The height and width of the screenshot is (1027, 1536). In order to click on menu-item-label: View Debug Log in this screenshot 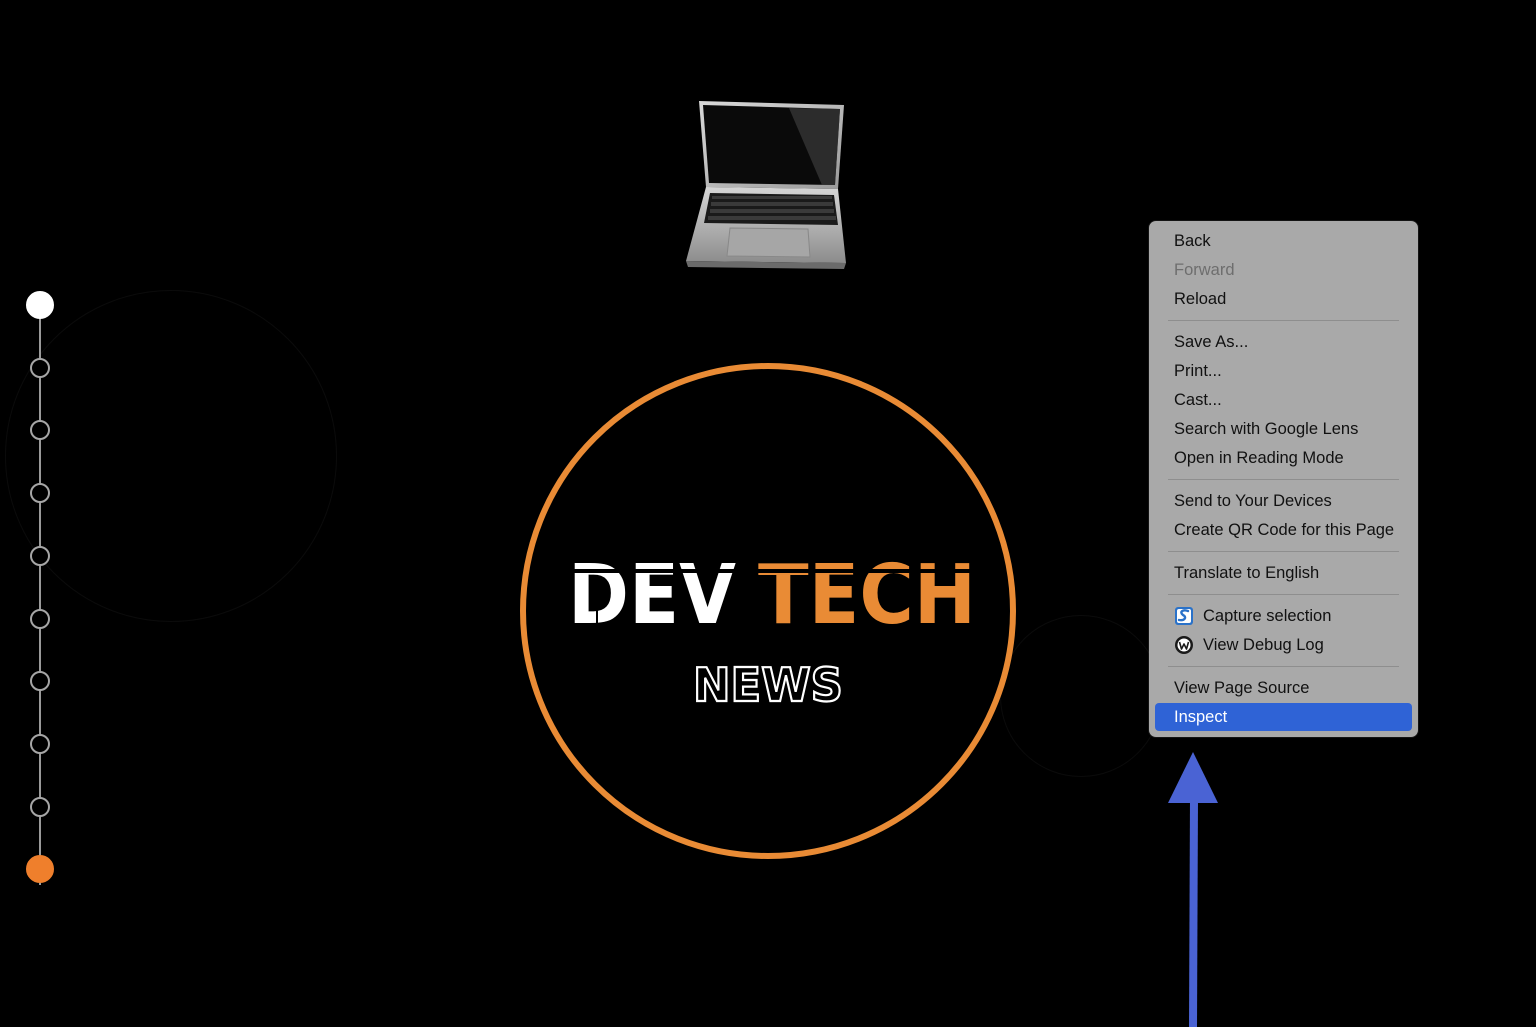, I will do `click(1263, 645)`.